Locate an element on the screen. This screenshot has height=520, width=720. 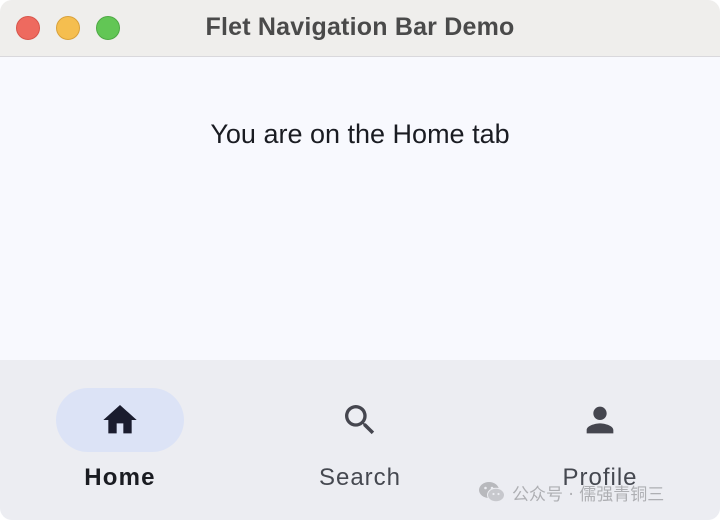
home-icon is located at coordinates (120, 419).